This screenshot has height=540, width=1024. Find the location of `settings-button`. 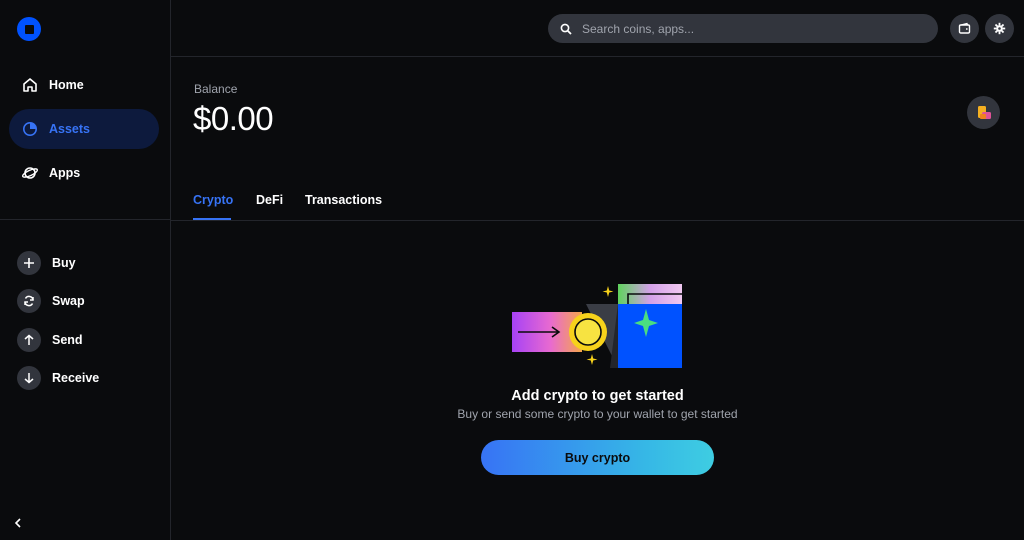

settings-button is located at coordinates (999, 28).